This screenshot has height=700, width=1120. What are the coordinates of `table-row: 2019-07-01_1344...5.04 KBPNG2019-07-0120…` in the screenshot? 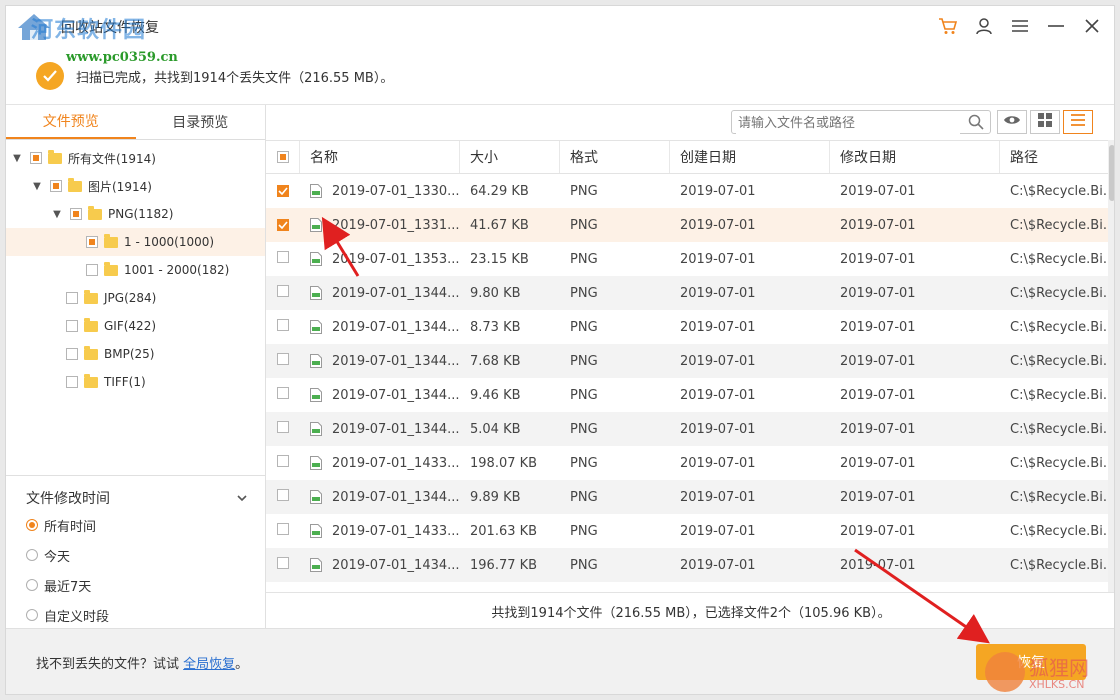 It's located at (690, 429).